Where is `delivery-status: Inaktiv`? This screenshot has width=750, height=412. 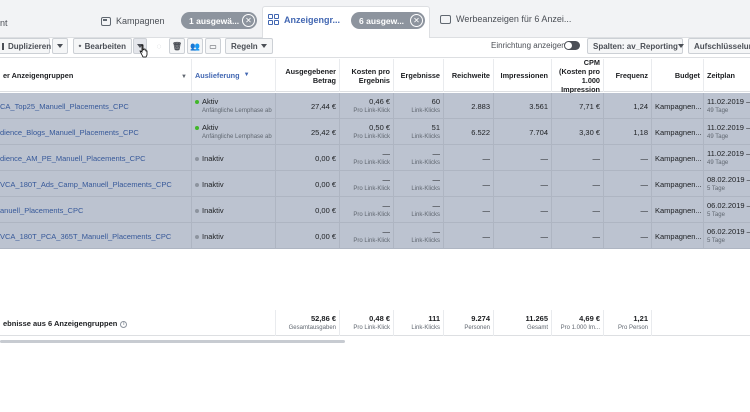 delivery-status: Inaktiv is located at coordinates (233, 159).